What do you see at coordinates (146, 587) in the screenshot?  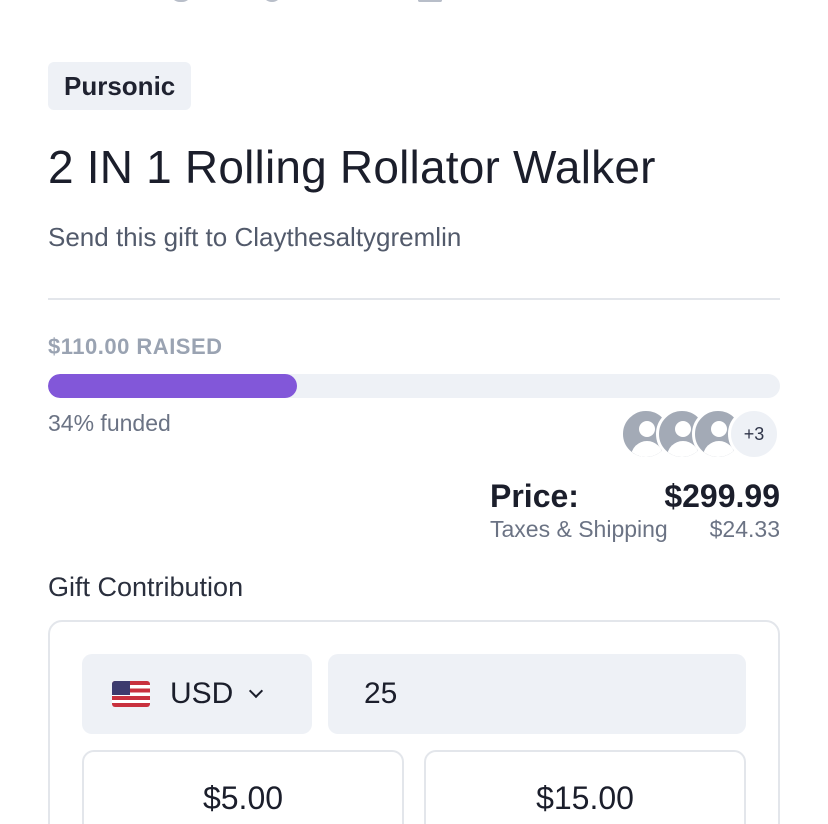 I see `gift-contribution-title: Gift Contribution` at bounding box center [146, 587].